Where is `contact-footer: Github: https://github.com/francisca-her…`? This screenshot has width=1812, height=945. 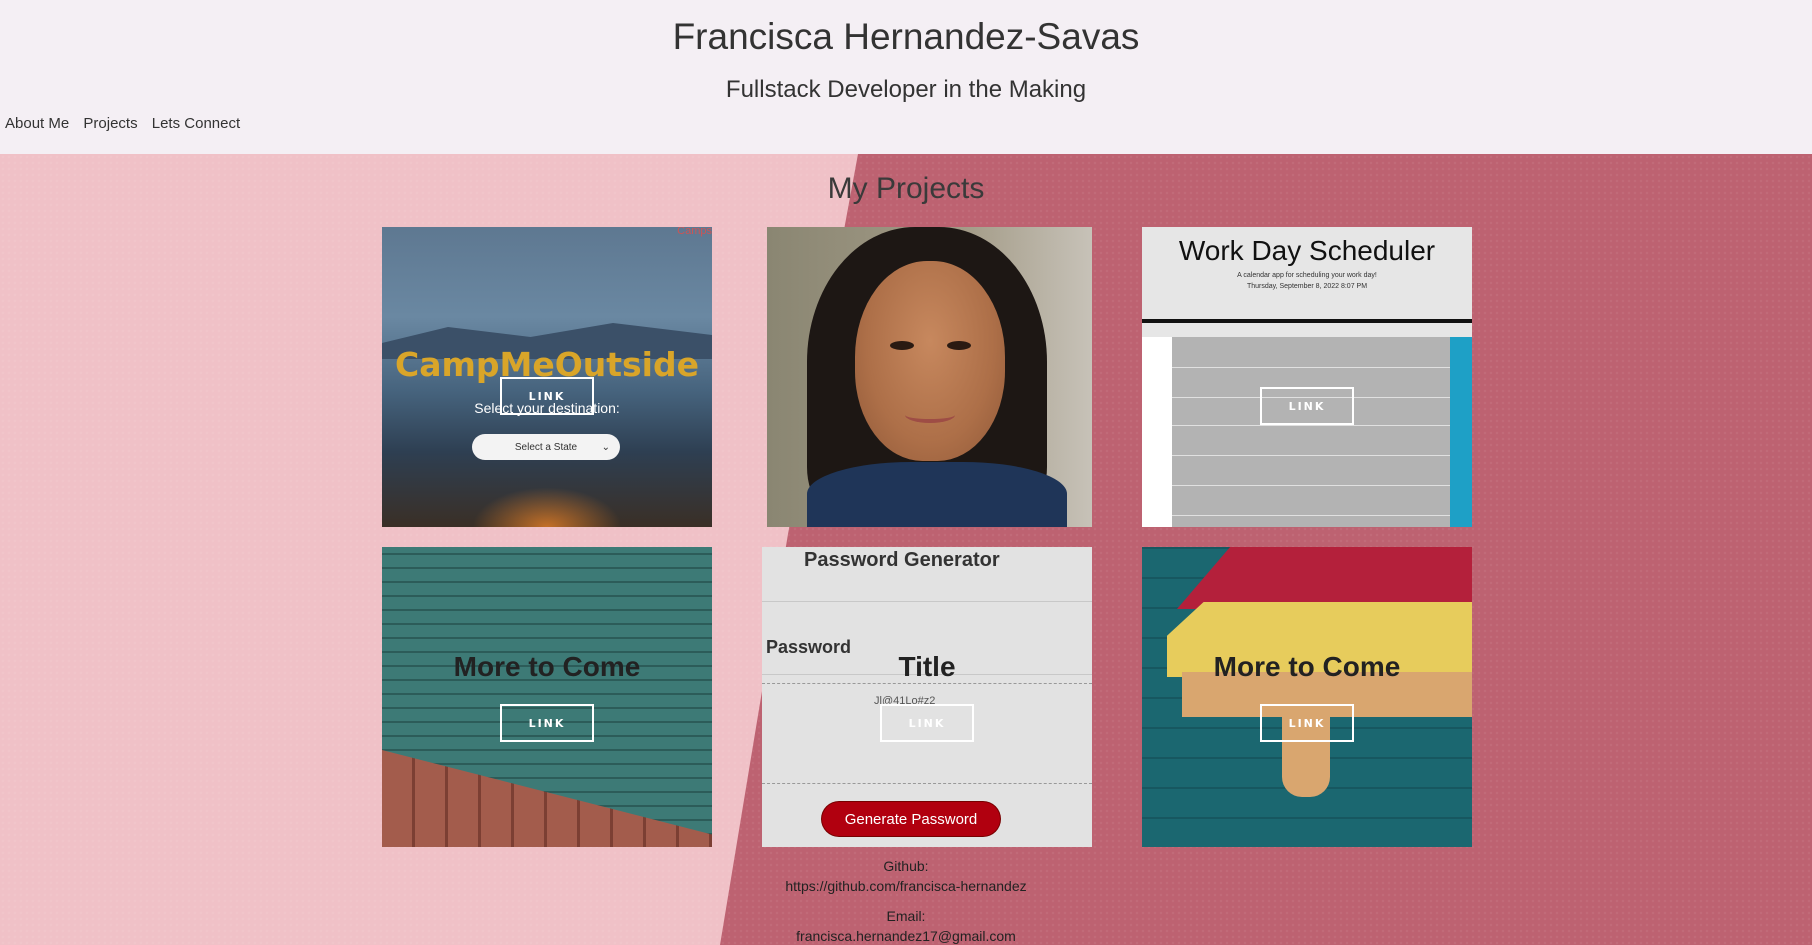
contact-footer: Github: https://github.com/francisca-her… is located at coordinates (906, 900).